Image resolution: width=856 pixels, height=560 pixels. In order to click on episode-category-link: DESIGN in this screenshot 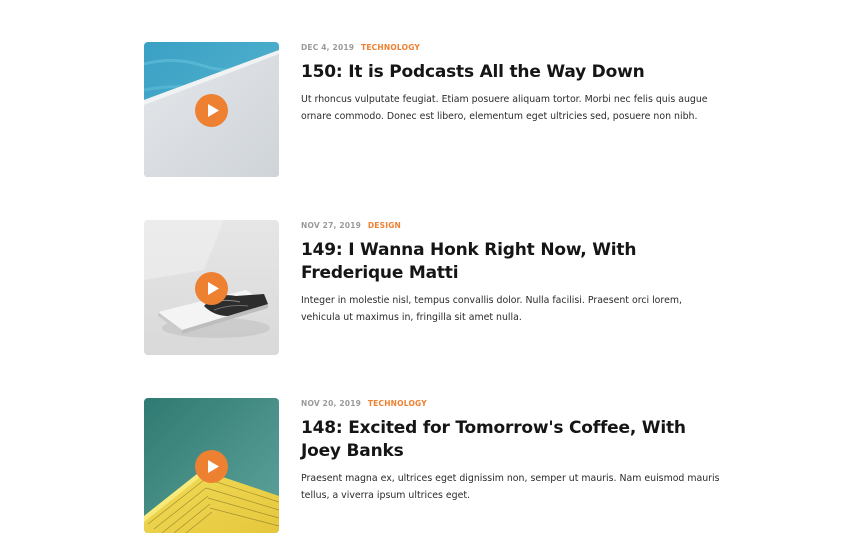, I will do `click(384, 225)`.